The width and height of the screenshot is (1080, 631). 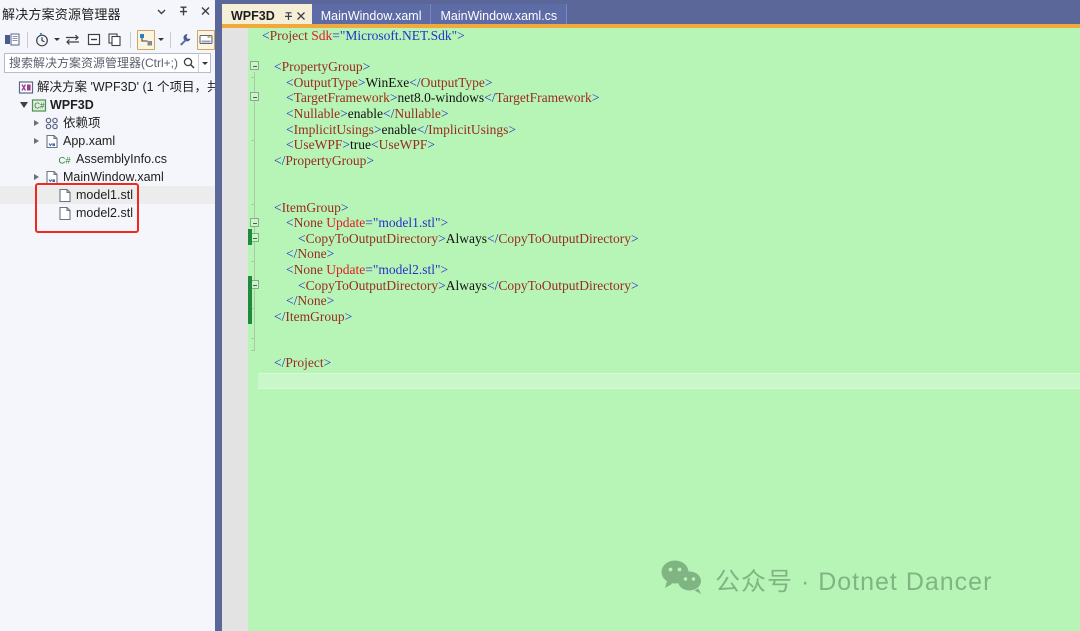 I want to click on code-line: <None Update="model1.stl">, so click(x=367, y=223).